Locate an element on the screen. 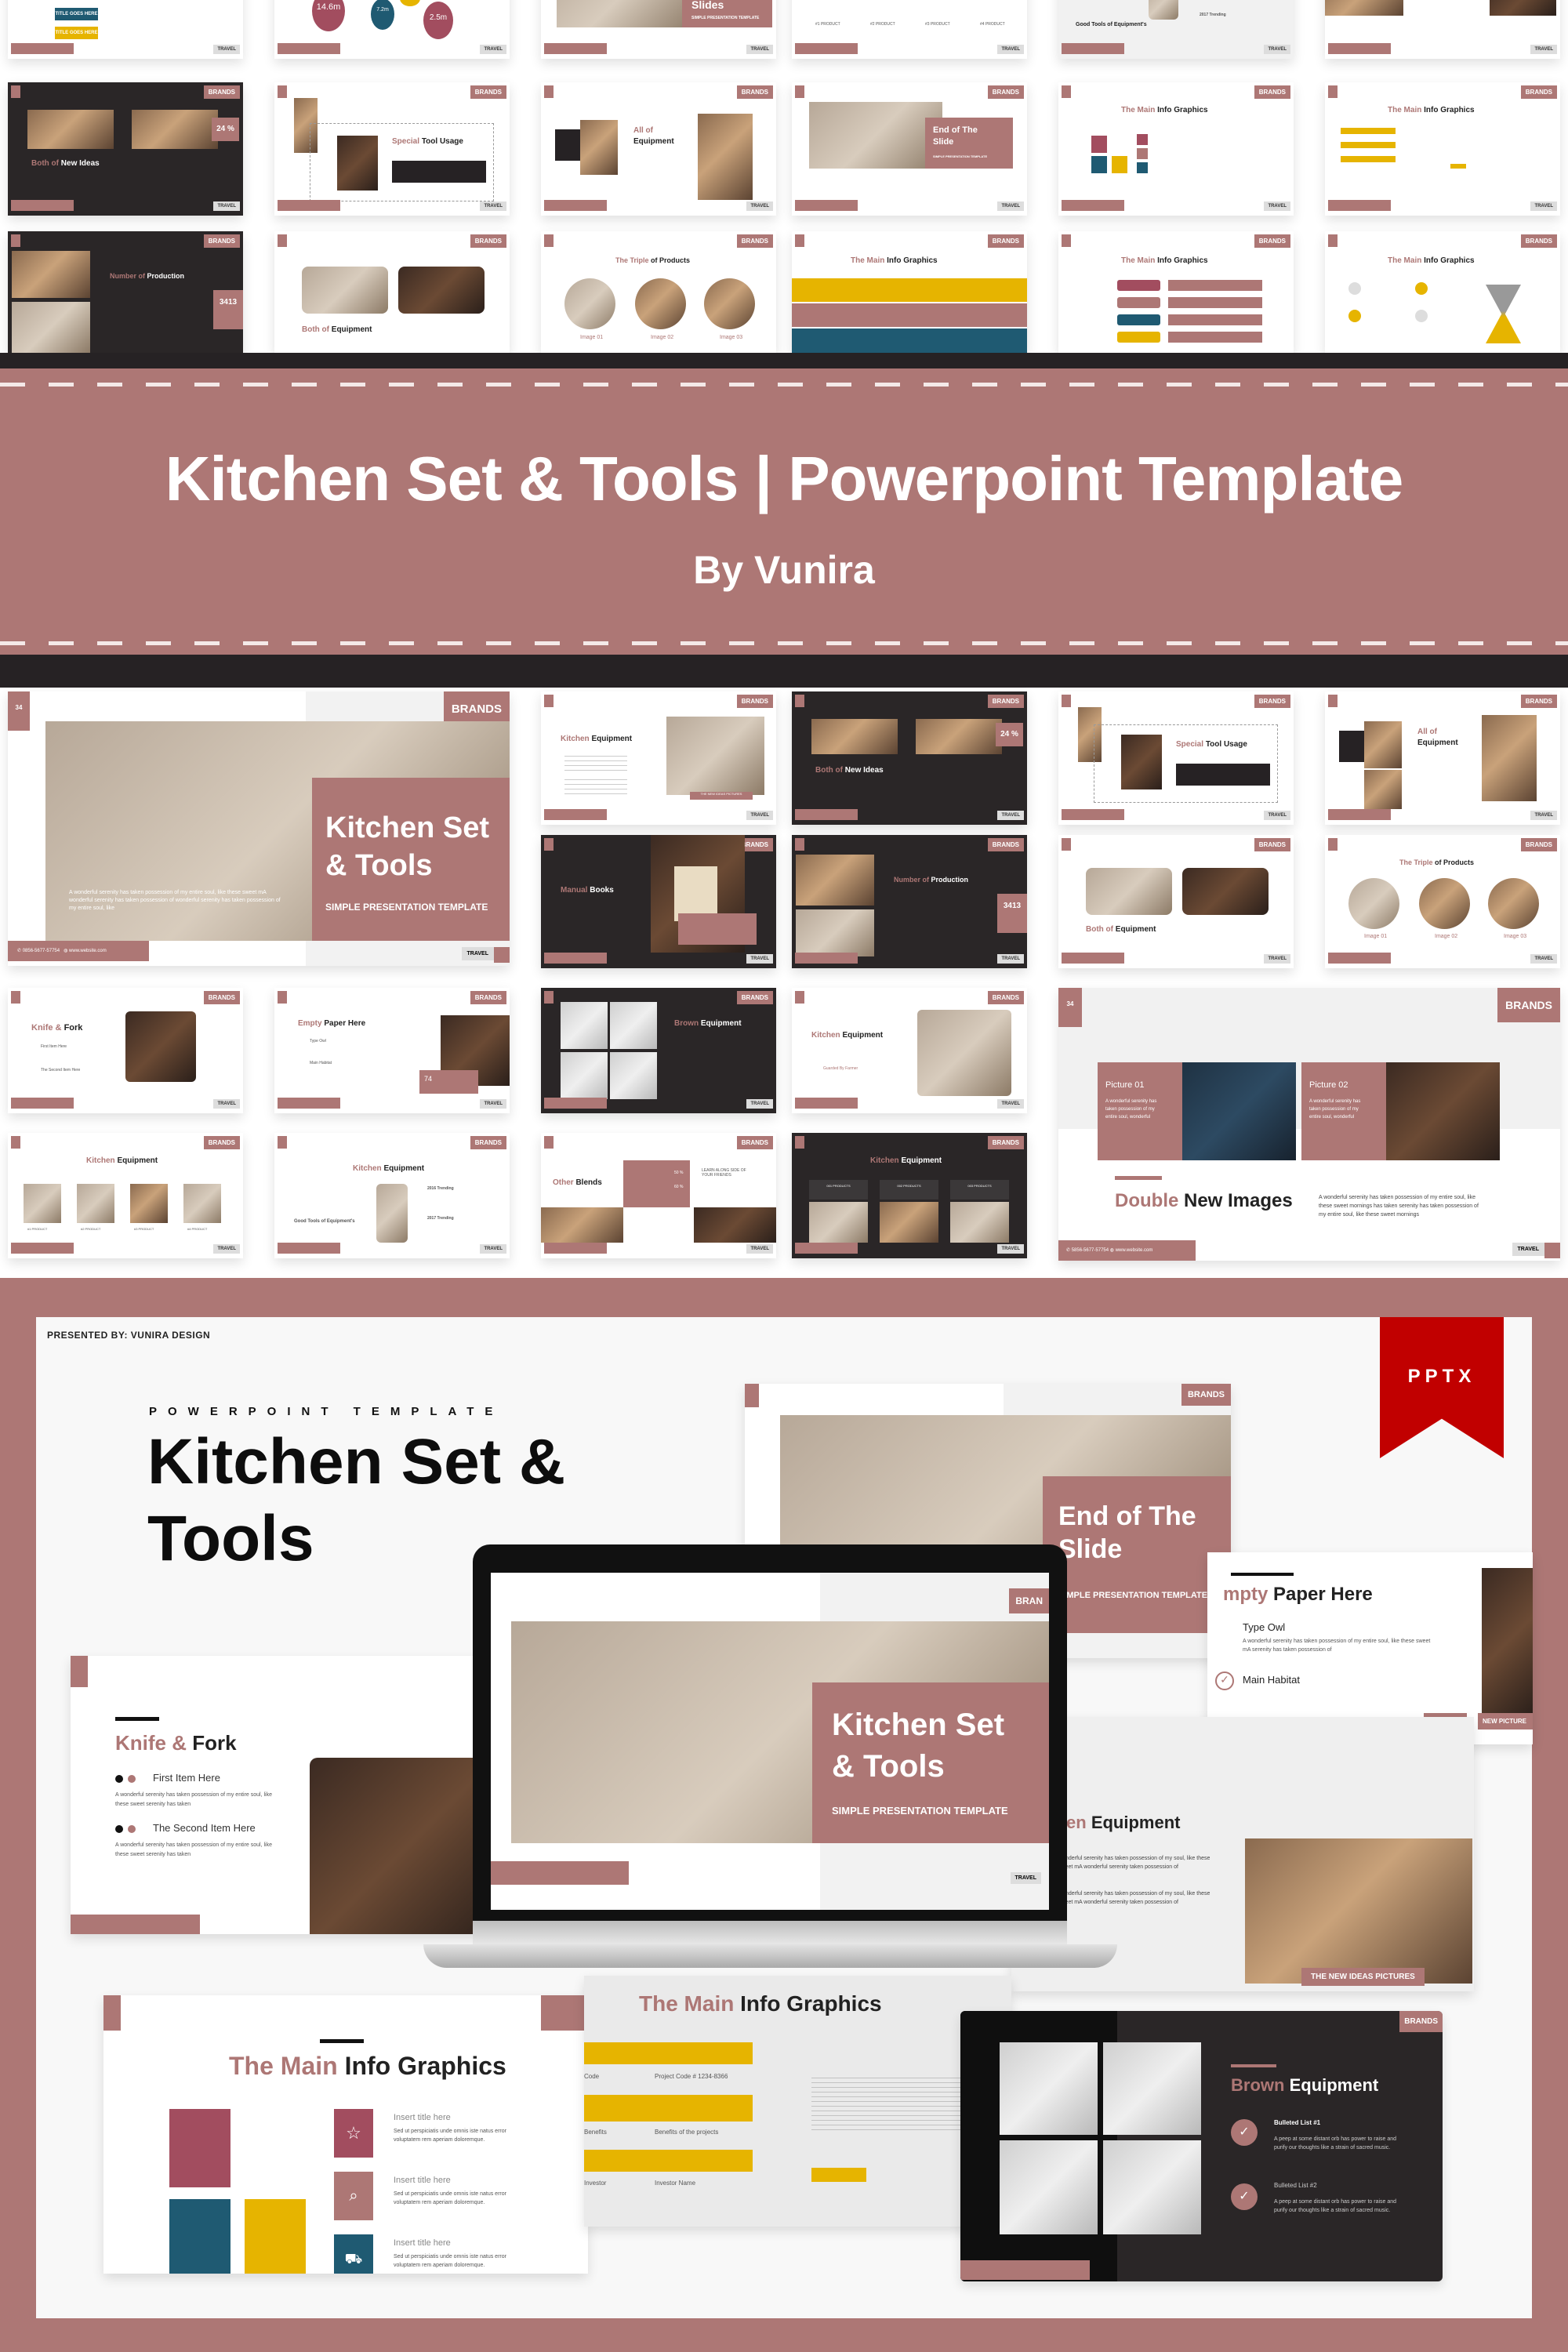 The height and width of the screenshot is (2352, 1568). decoration: The Triple of Products is located at coordinates (1436, 862).